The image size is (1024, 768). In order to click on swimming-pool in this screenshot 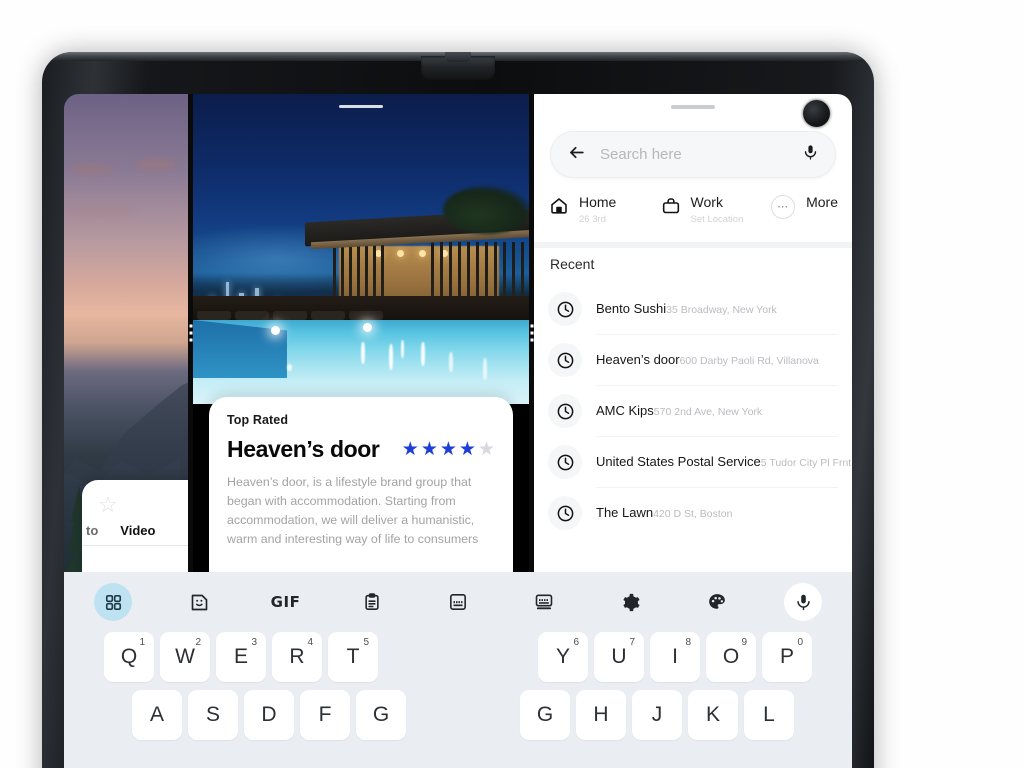, I will do `click(361, 362)`.